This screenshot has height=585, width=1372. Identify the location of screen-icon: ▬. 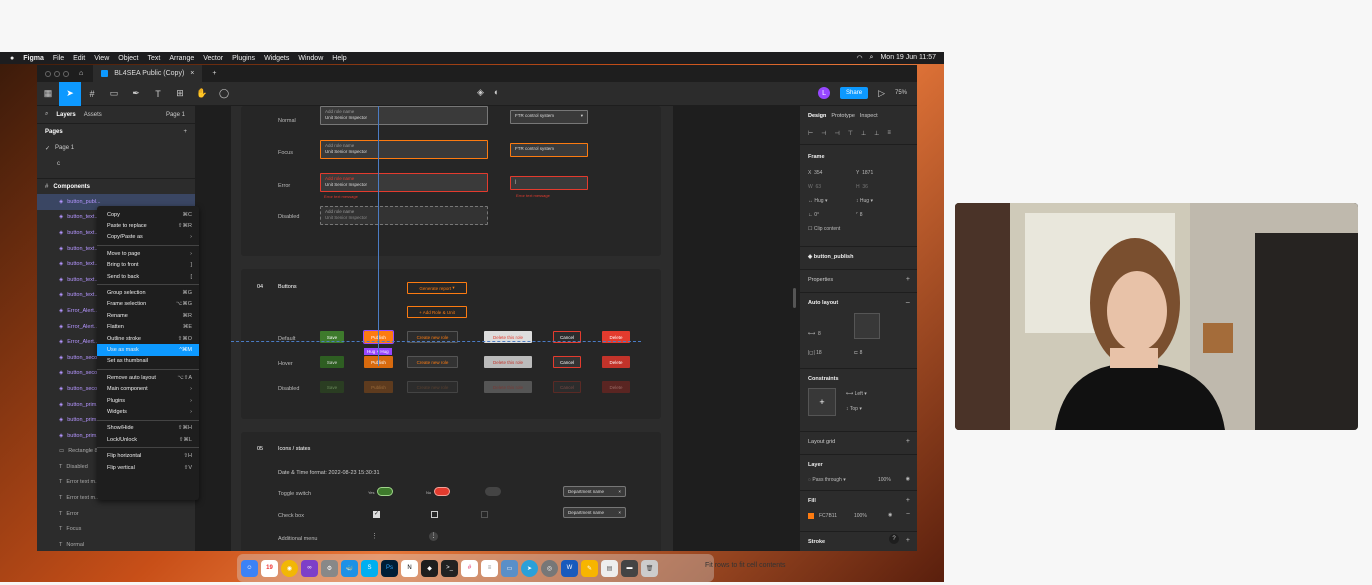
(629, 568).